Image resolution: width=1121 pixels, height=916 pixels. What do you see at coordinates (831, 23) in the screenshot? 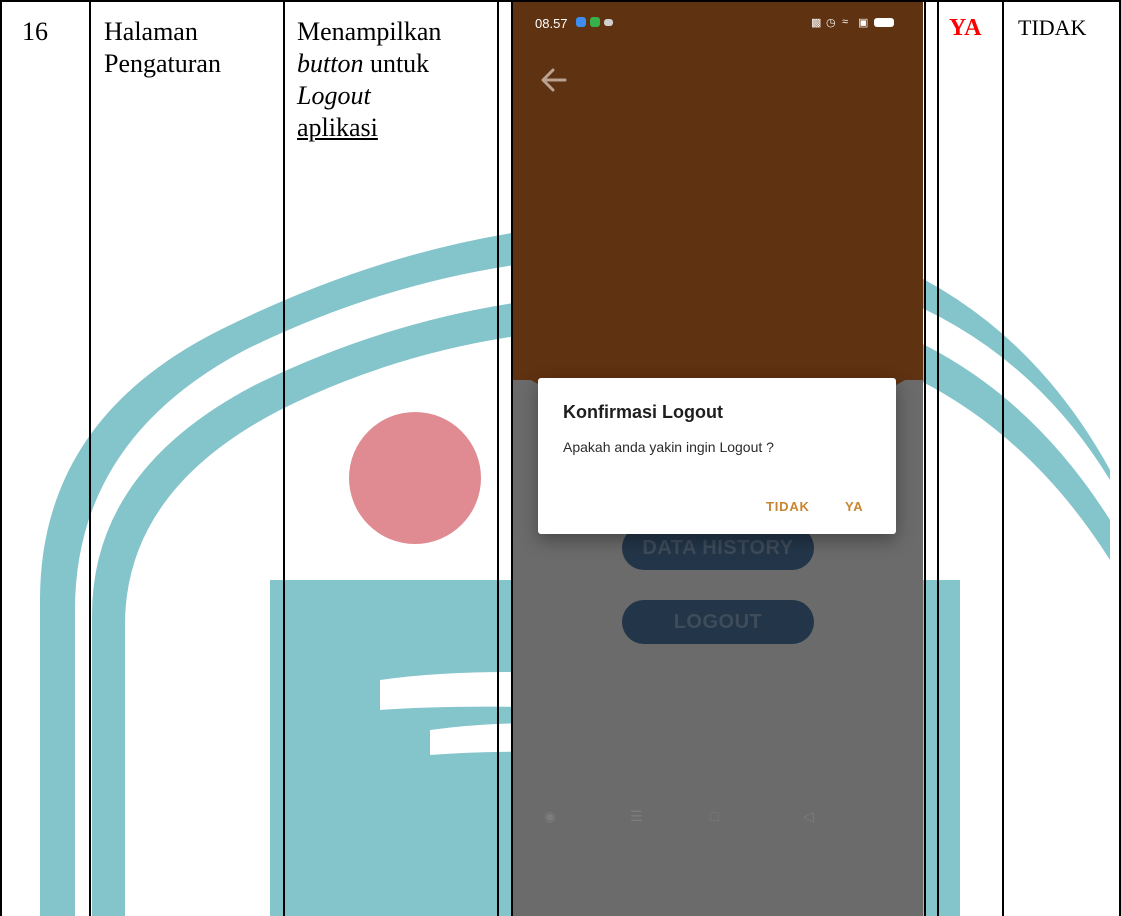
I see `alarm-icon: ◷` at bounding box center [831, 23].